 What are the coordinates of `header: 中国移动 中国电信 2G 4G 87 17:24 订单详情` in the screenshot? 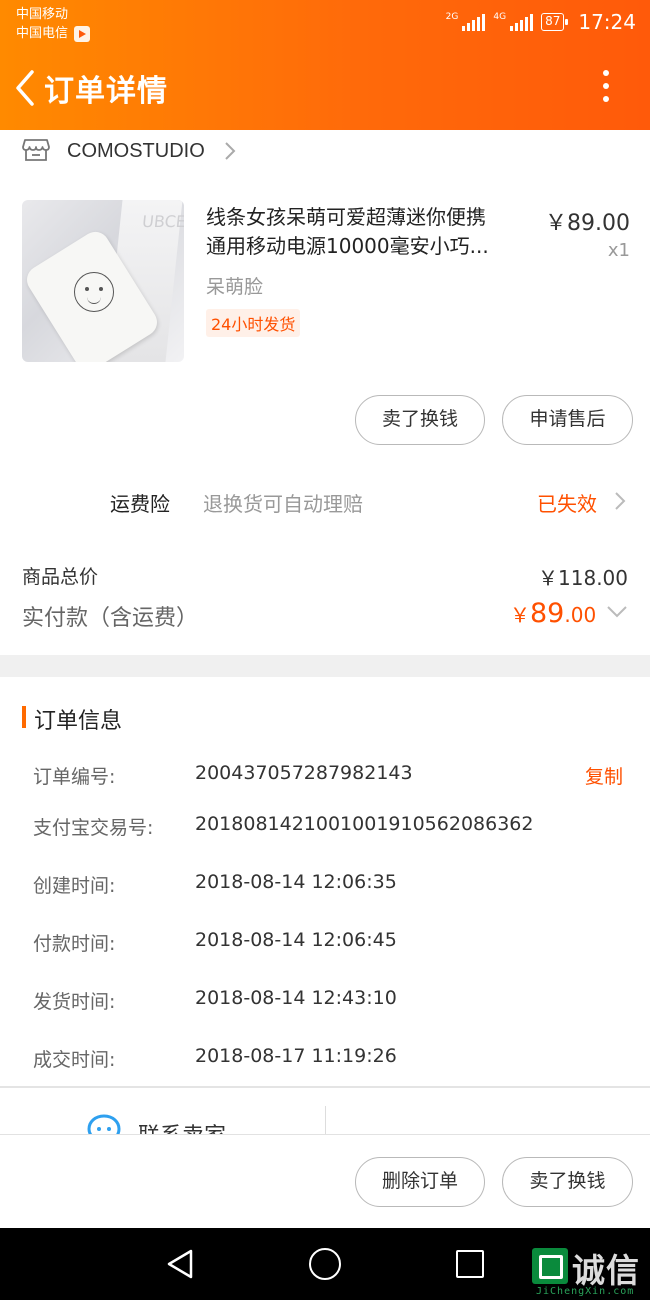 It's located at (325, 65).